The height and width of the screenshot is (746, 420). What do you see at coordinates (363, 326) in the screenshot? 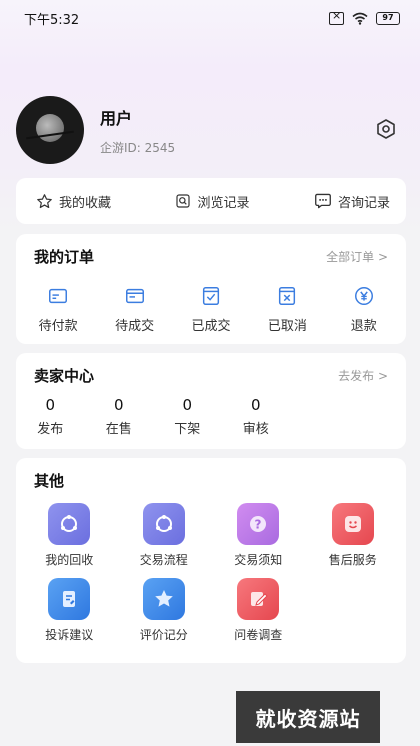
I see `order-refund-label: 退款` at bounding box center [363, 326].